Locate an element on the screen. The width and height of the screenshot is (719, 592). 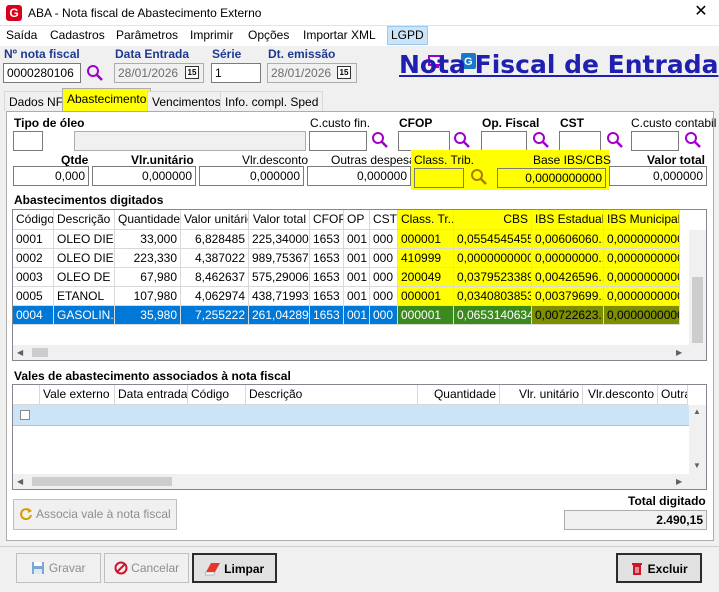
column-header: Outras is located at coordinates (673, 395).